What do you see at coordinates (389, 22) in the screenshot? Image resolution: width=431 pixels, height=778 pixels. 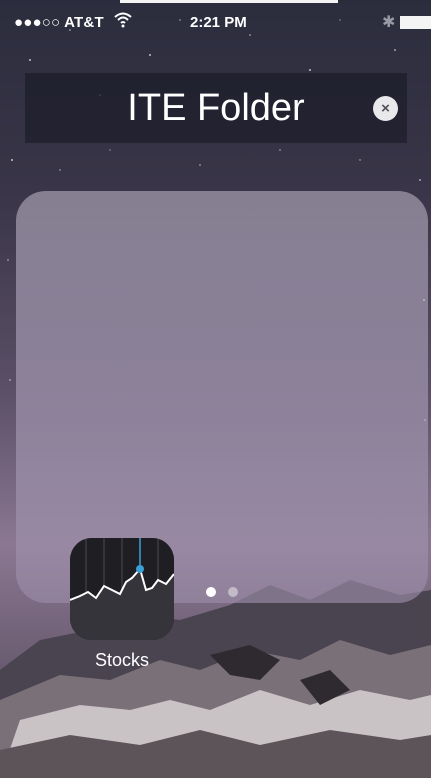 I see `bluetooth-icon: ✱` at bounding box center [389, 22].